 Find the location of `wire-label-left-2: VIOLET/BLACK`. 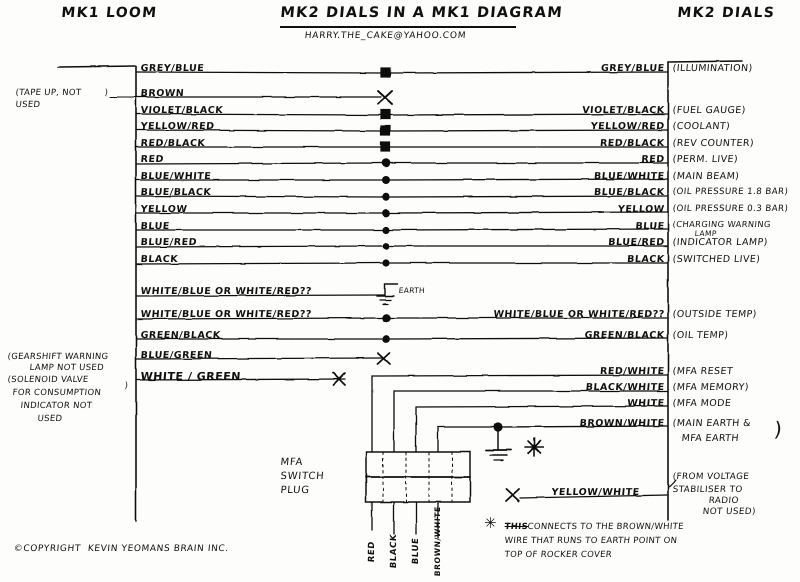

wire-label-left-2: VIOLET/BLACK is located at coordinates (182, 110).